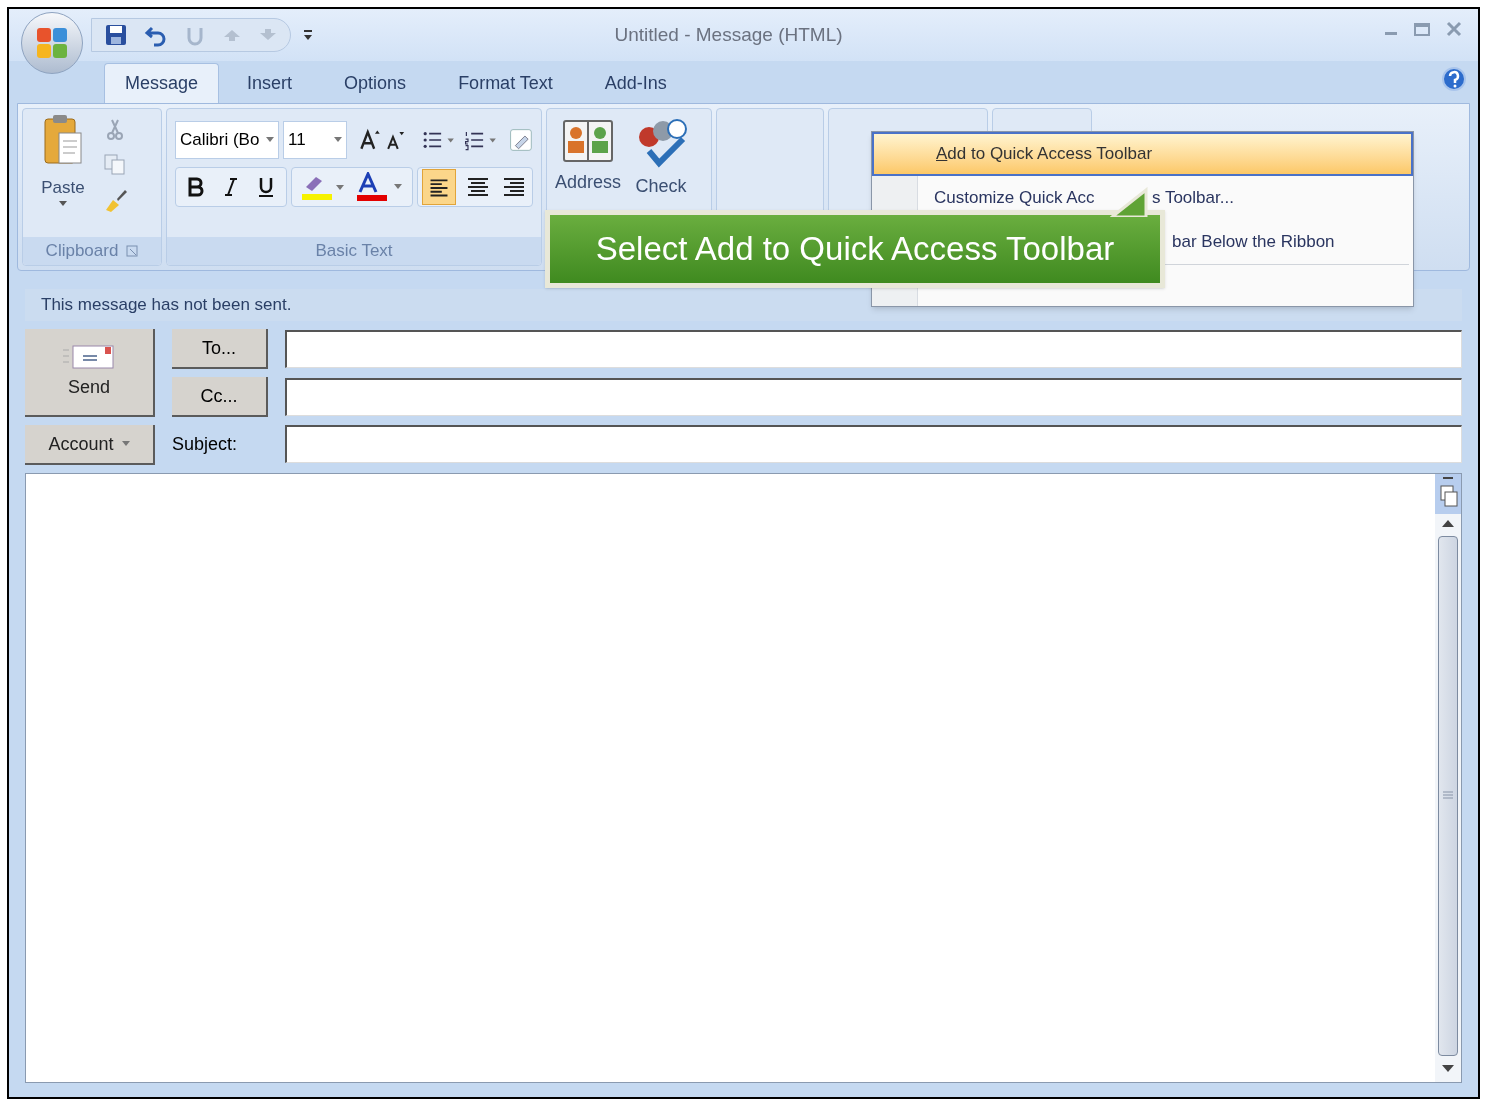 This screenshot has width=1486, height=1105. Describe the element at coordinates (588, 141) in the screenshot. I see `address-book-icon` at that location.